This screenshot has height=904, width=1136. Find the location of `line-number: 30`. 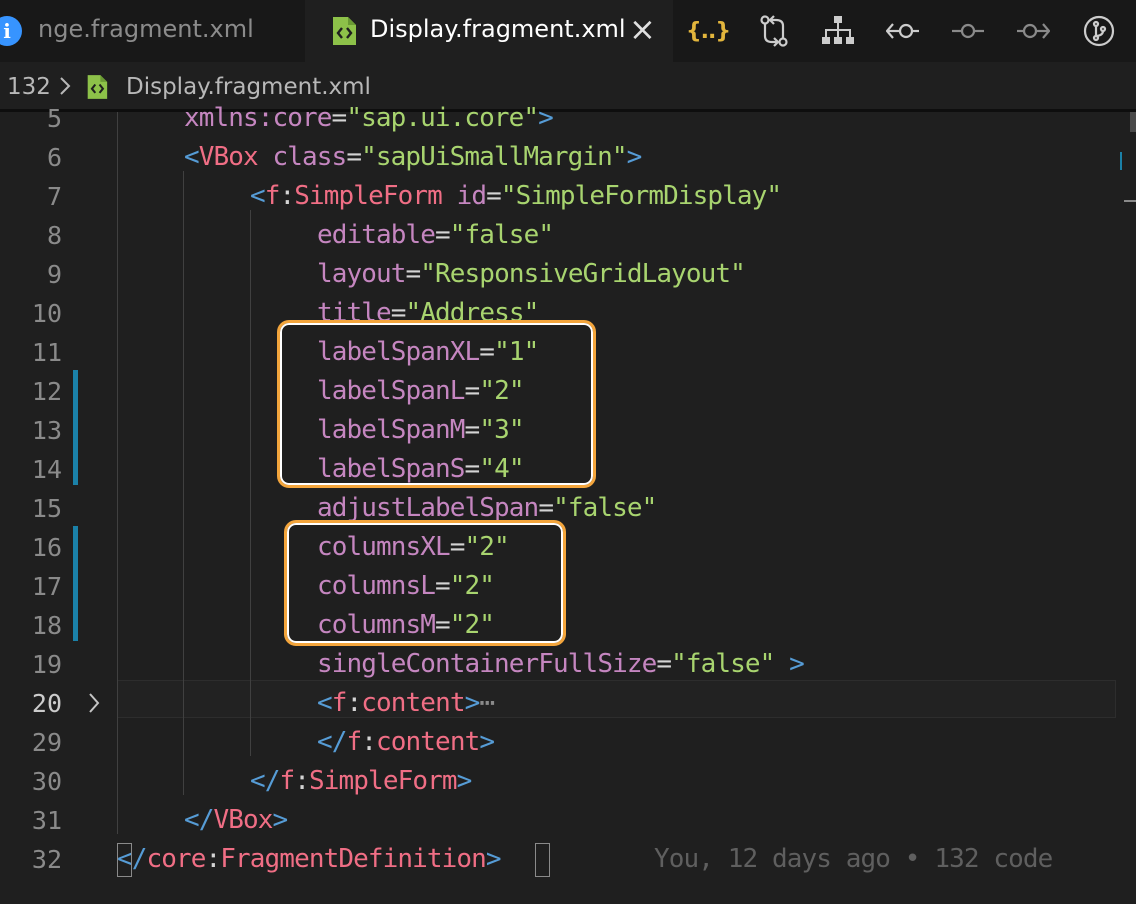

line-number: 30 is located at coordinates (46, 781).